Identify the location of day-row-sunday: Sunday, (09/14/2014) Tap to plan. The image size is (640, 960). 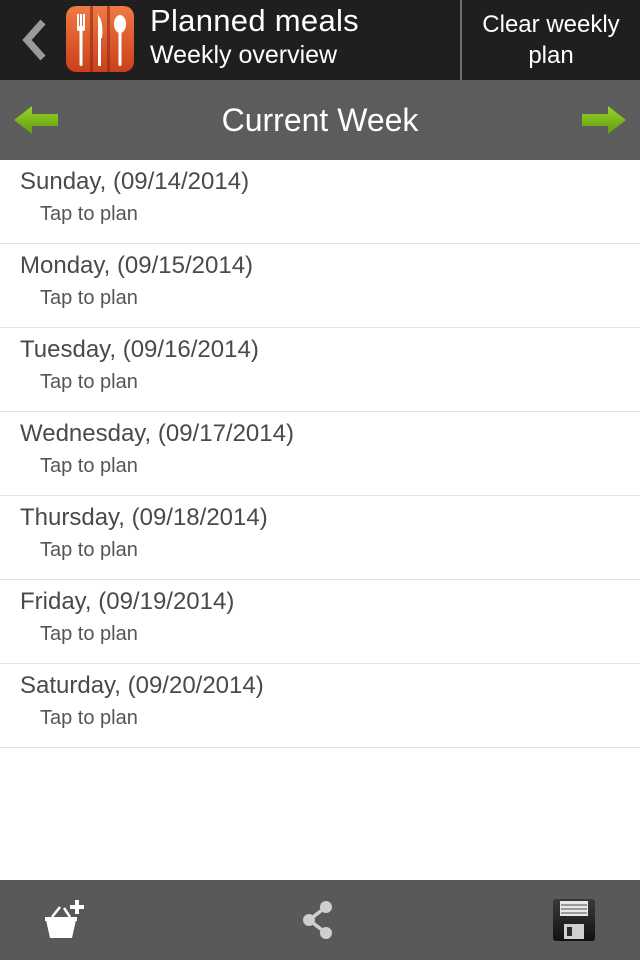
(320, 202).